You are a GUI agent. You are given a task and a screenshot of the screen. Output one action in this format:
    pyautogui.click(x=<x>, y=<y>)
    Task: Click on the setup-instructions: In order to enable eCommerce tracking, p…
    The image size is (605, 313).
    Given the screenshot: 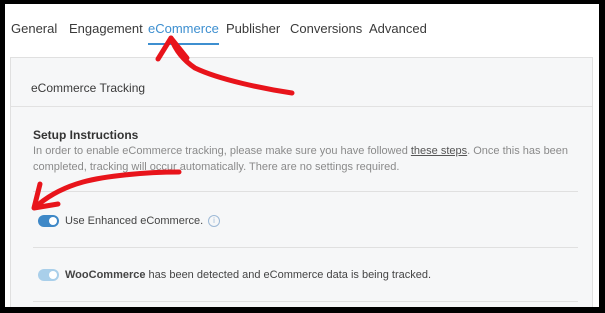 What is the action you would take?
    pyautogui.click(x=303, y=159)
    